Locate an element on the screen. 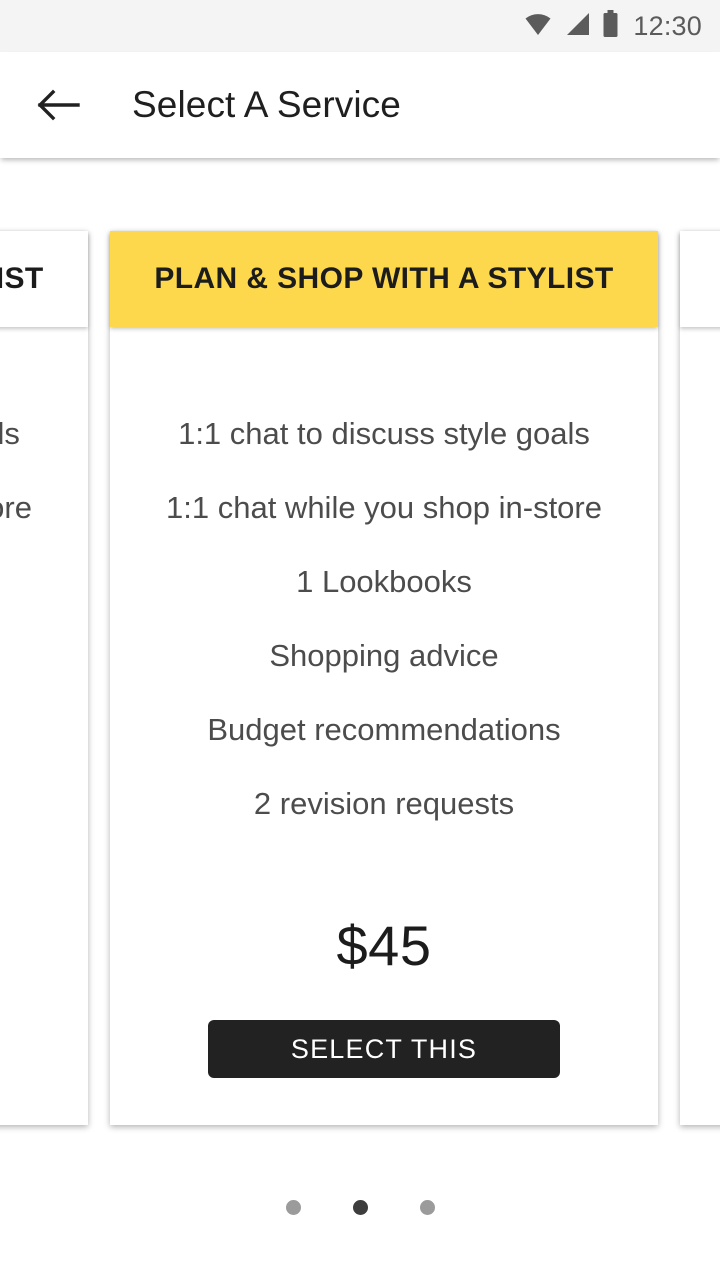  select-this-button: SELECT THIS is located at coordinates (384, 1049).